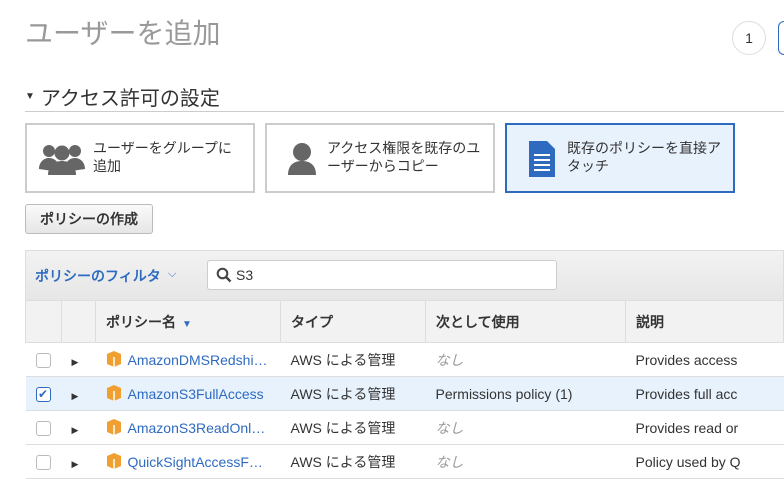  I want to click on group-icon, so click(62, 160).